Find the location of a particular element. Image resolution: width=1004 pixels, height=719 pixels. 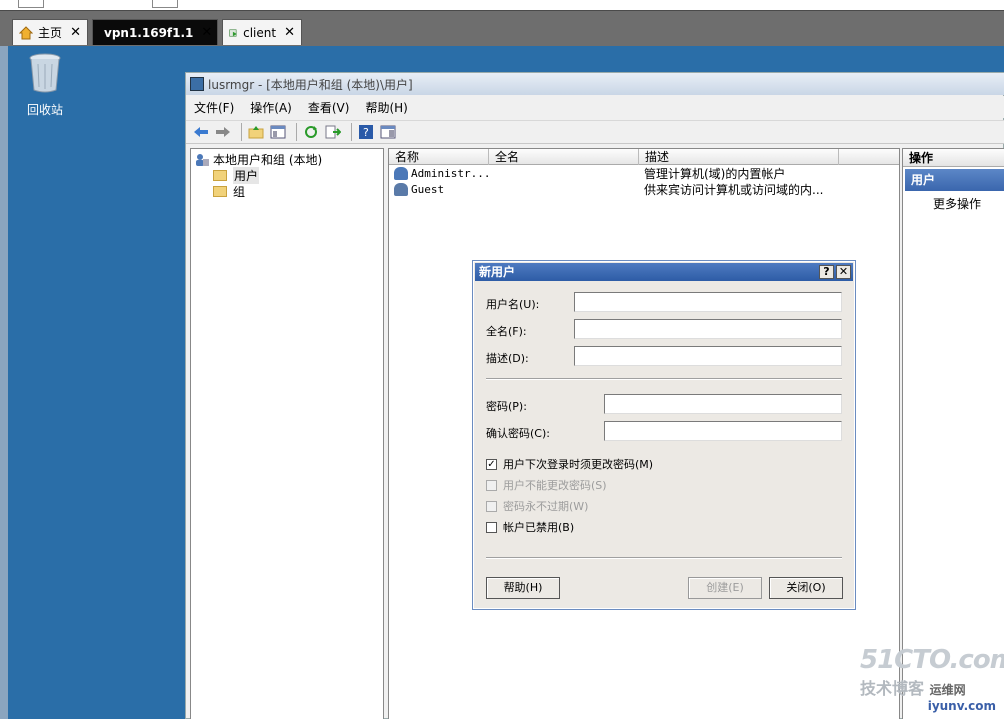

tab-label: 主页 is located at coordinates (50, 33).